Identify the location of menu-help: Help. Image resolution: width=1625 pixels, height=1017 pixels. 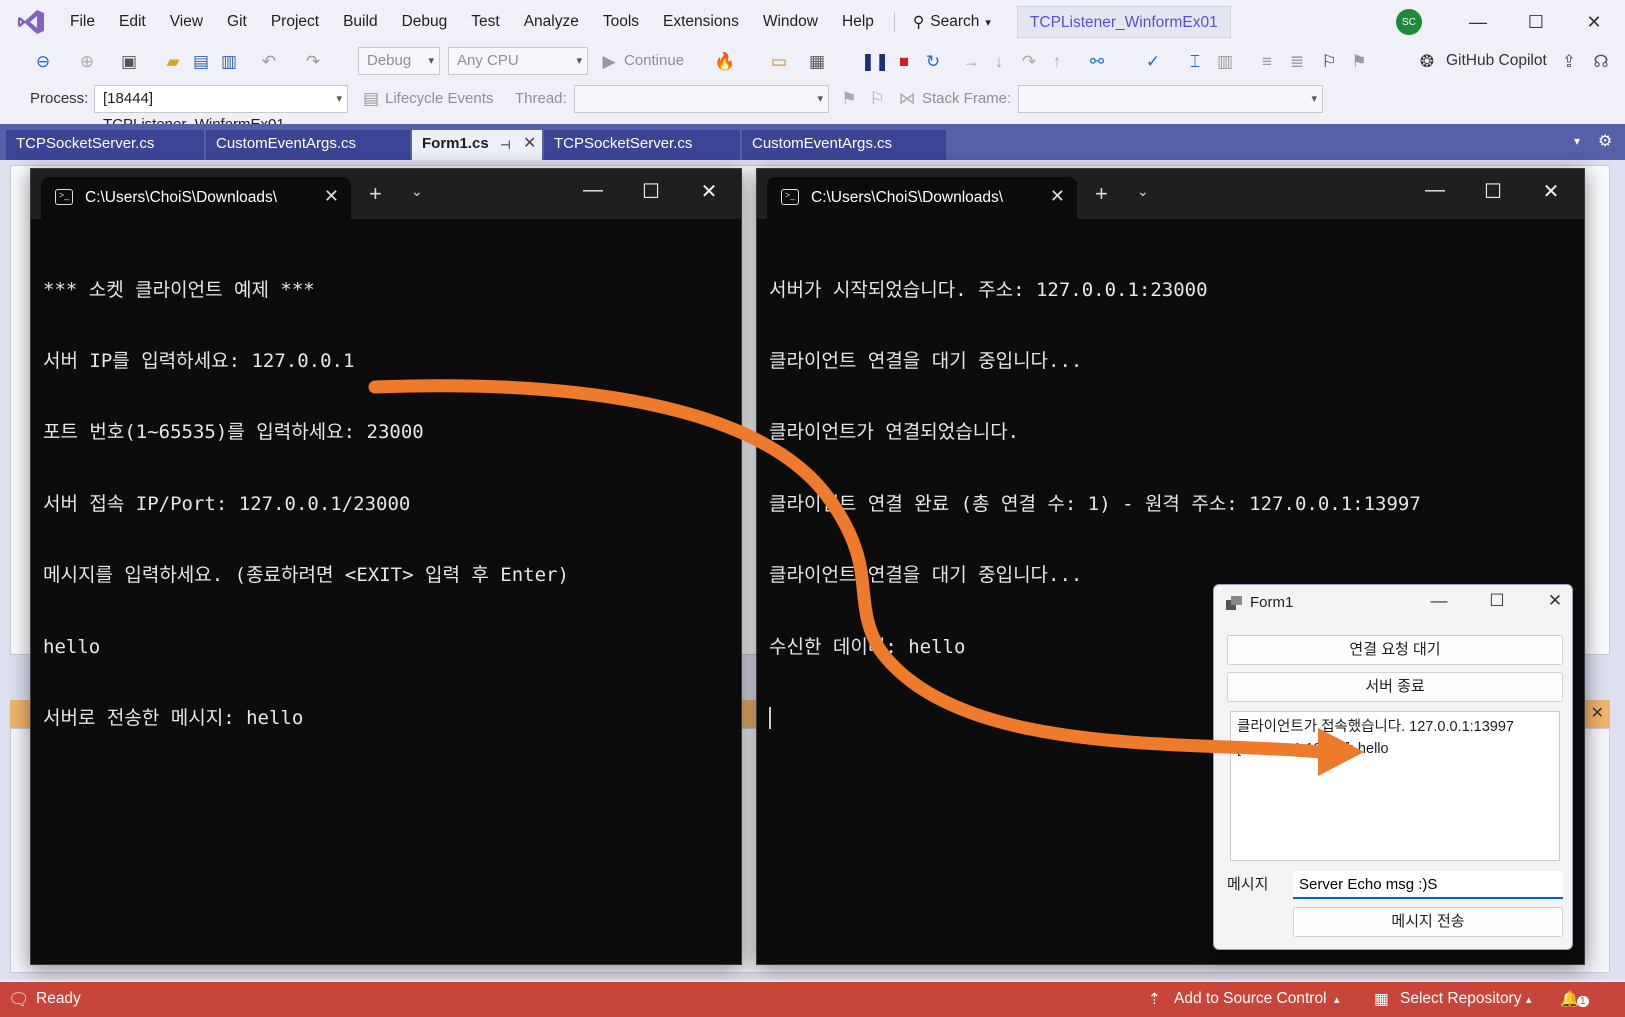
(858, 22).